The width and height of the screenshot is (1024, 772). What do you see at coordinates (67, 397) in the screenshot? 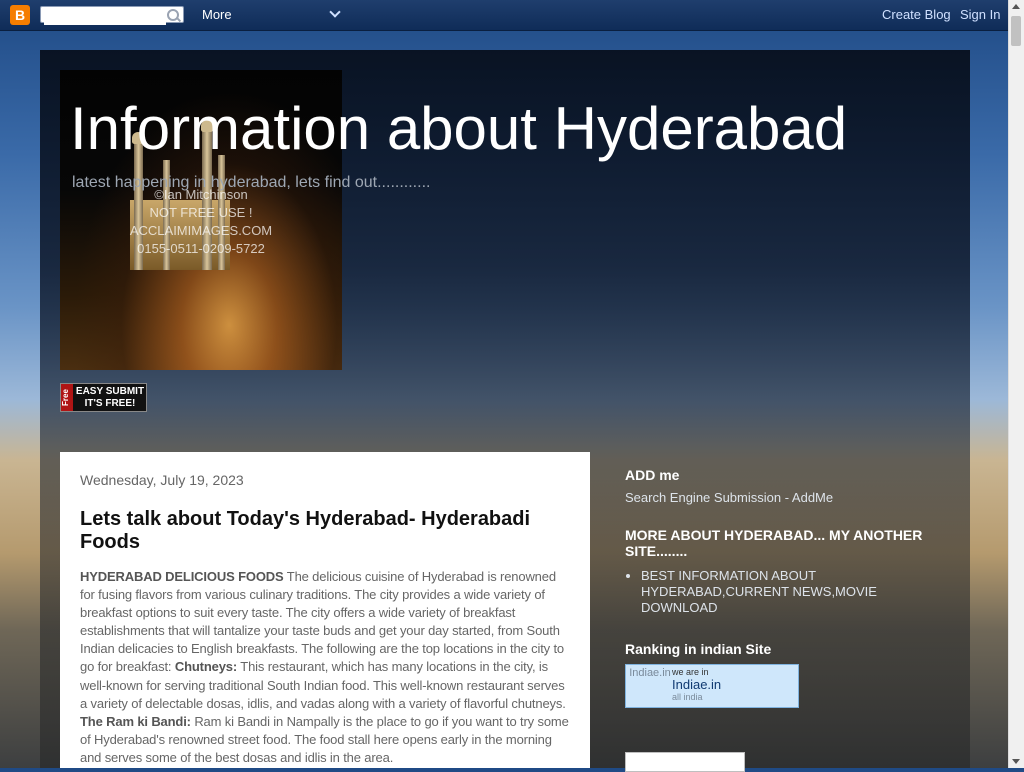
I see `free-label: Free` at bounding box center [67, 397].